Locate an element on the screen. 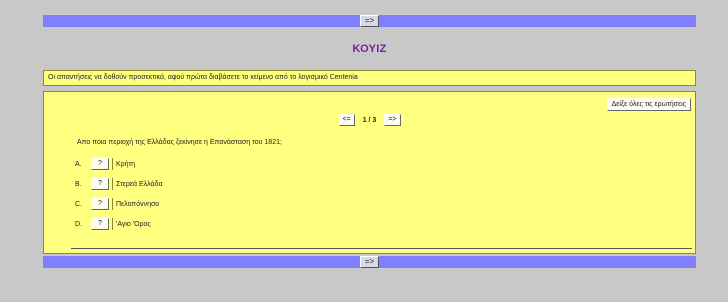 This screenshot has height=302, width=728. show-all-questions-button: Δείξε όλες τις ερωτήσεις is located at coordinates (648, 104).